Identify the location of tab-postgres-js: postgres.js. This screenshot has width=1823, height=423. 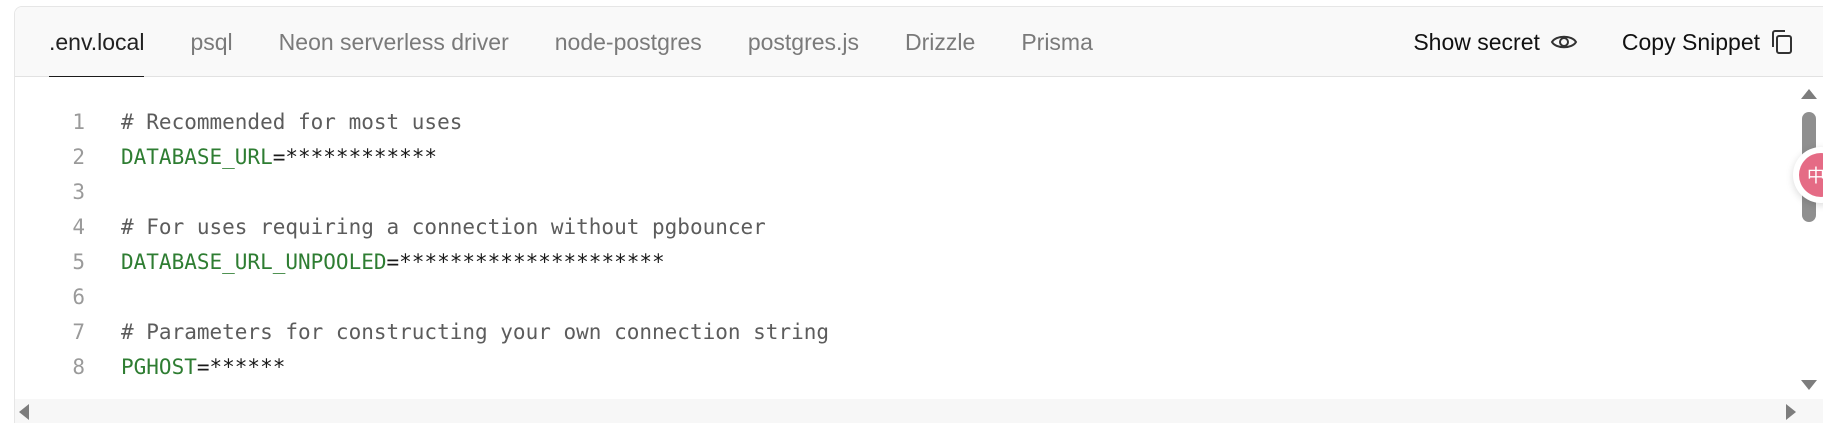
(803, 42).